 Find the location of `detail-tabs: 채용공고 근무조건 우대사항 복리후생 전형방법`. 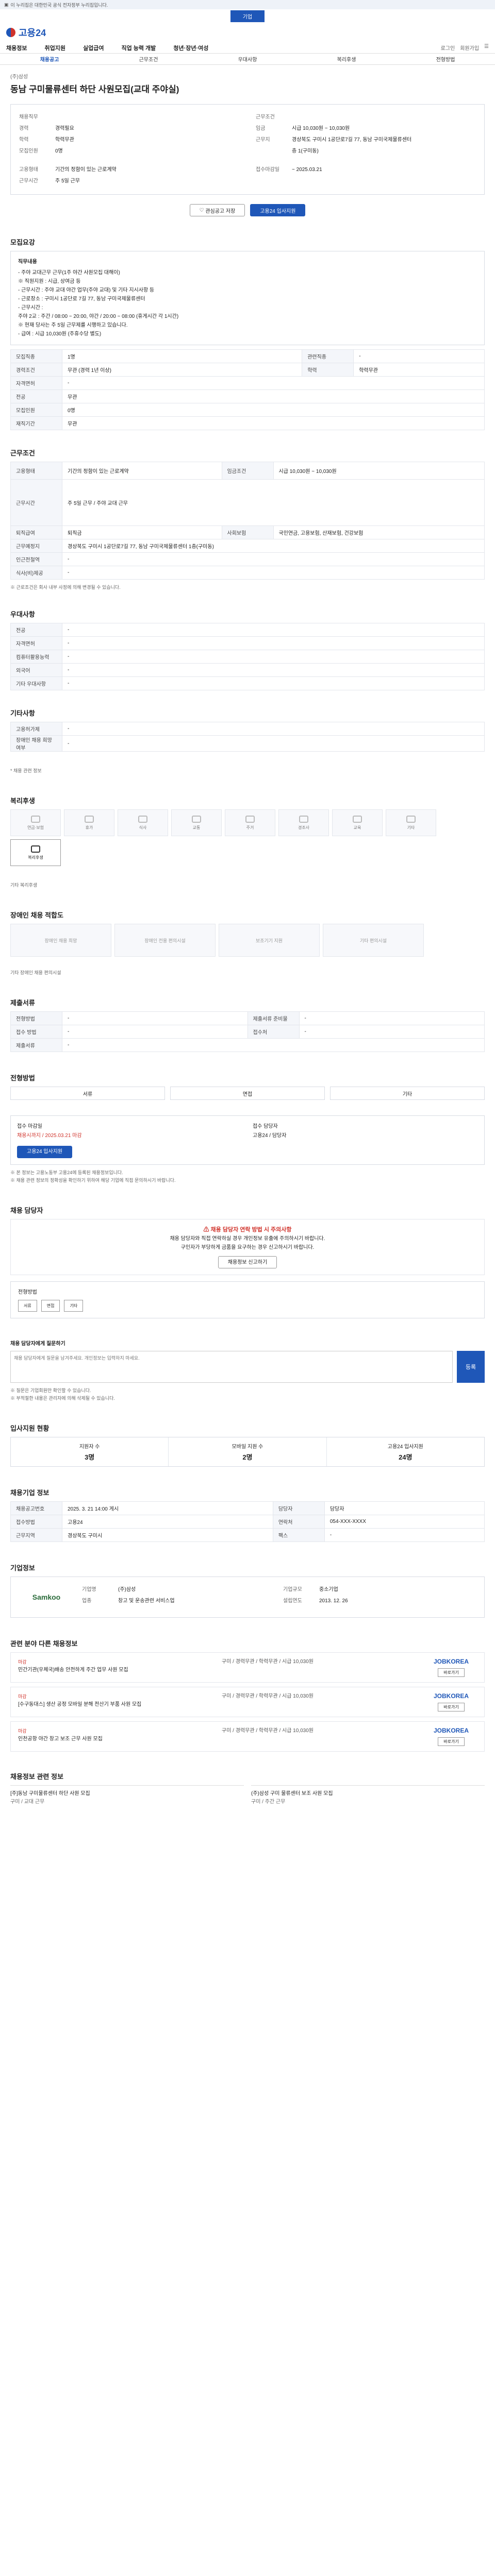

detail-tabs: 채용공고 근무조건 우대사항 복리후생 전형방법 is located at coordinates (247, 59).